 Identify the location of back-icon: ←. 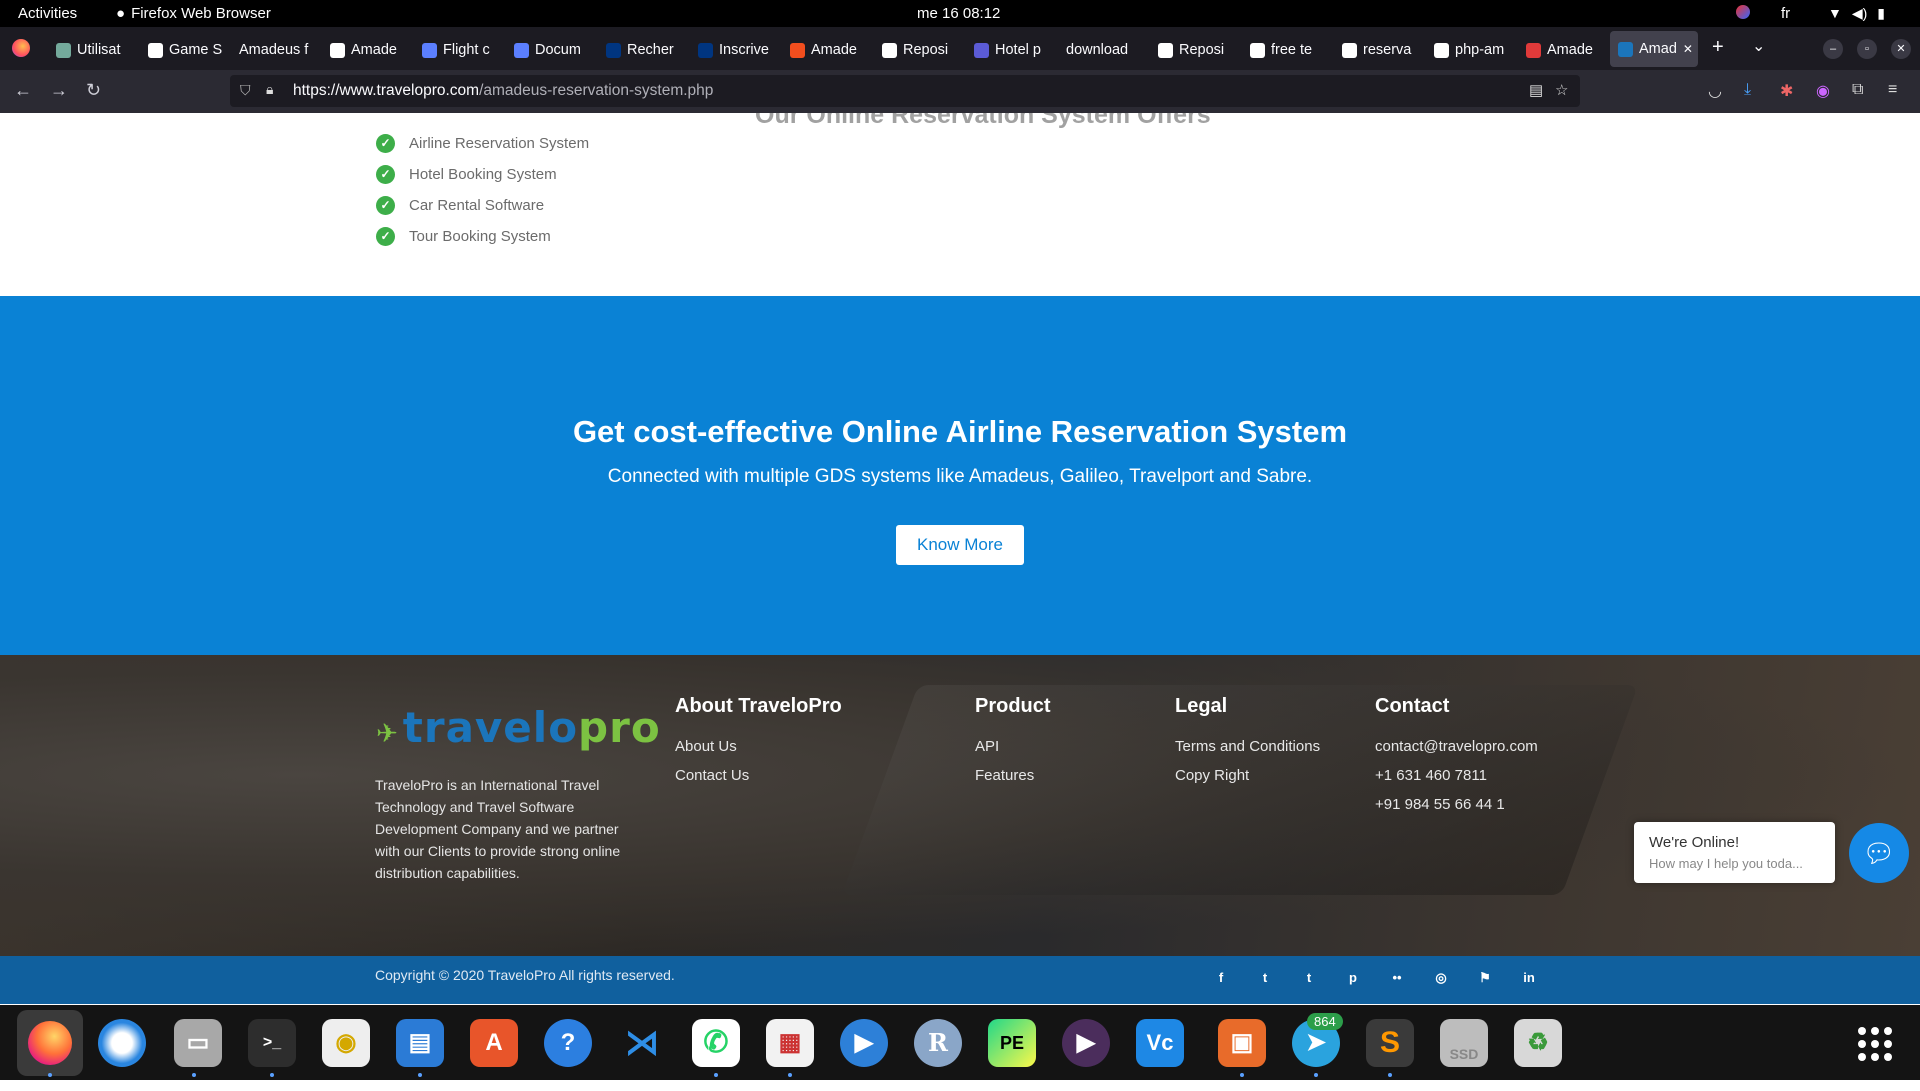
(23, 90).